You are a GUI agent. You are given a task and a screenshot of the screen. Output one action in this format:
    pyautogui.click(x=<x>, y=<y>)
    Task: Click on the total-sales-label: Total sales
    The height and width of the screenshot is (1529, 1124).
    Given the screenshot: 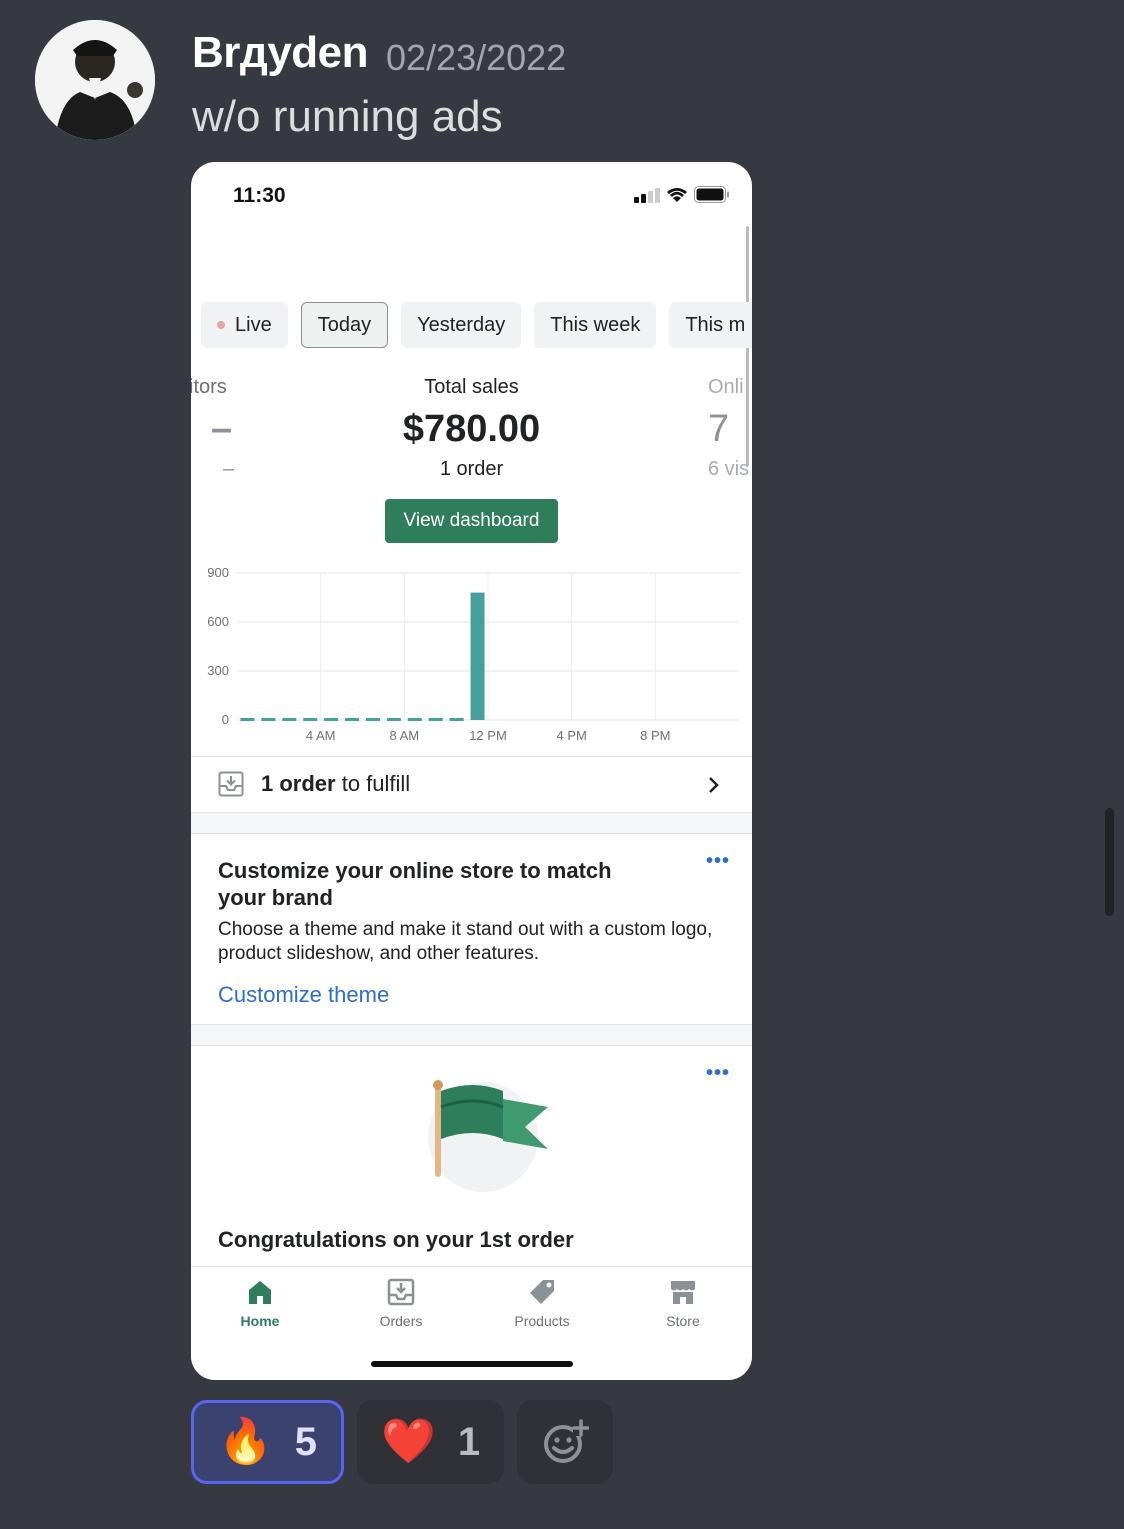 What is the action you would take?
    pyautogui.click(x=471, y=387)
    